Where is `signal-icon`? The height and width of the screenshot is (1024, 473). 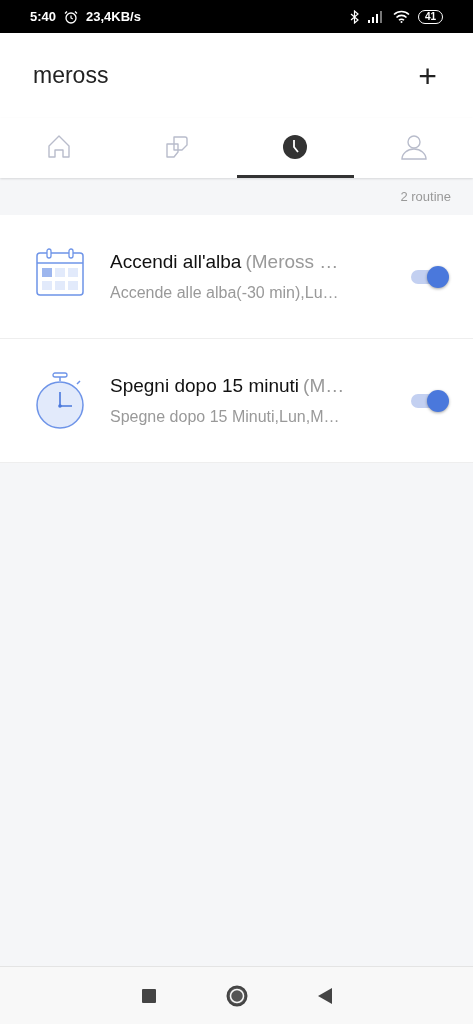
signal-icon is located at coordinates (375, 16).